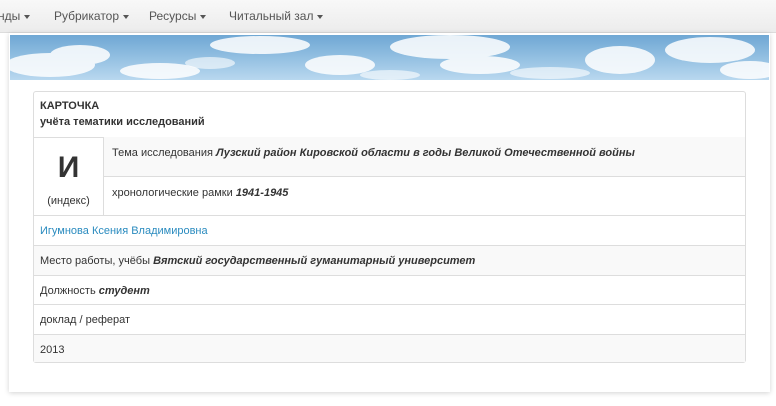 This screenshot has width=776, height=406. What do you see at coordinates (70, 106) in the screenshot?
I see `card-title: КАРТОЧКА` at bounding box center [70, 106].